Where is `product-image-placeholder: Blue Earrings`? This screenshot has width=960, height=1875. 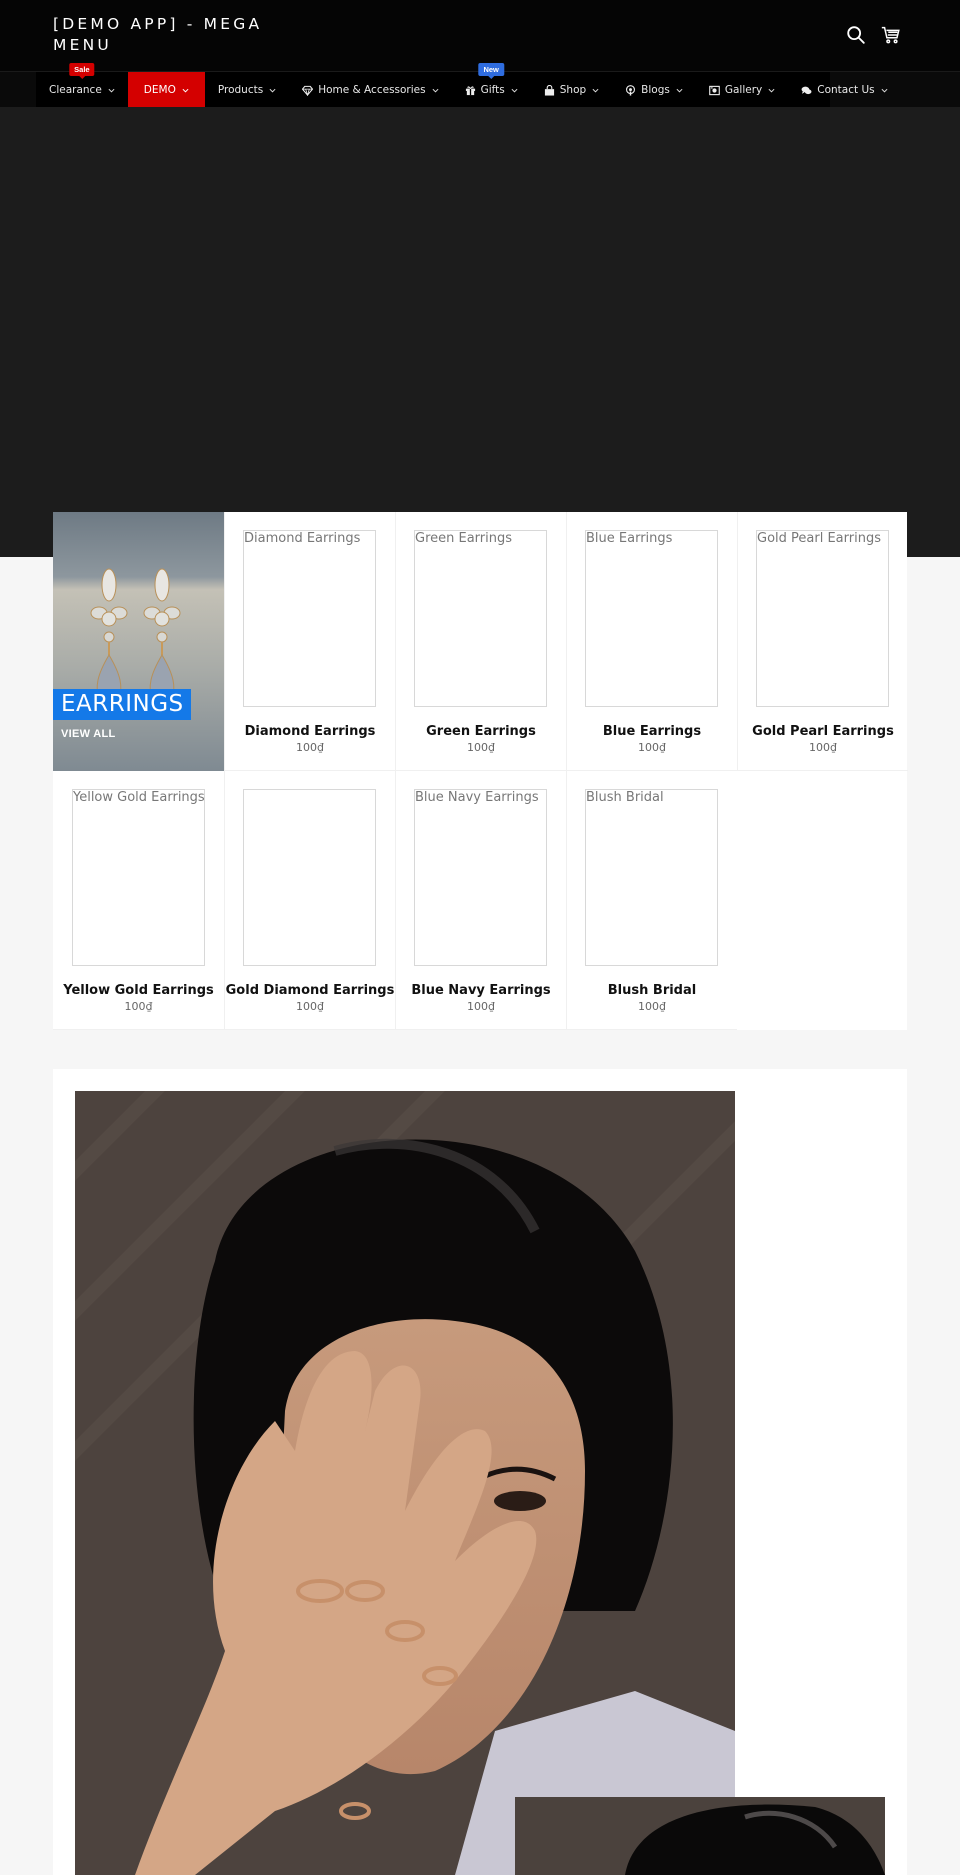 product-image-placeholder: Blue Earrings is located at coordinates (651, 618).